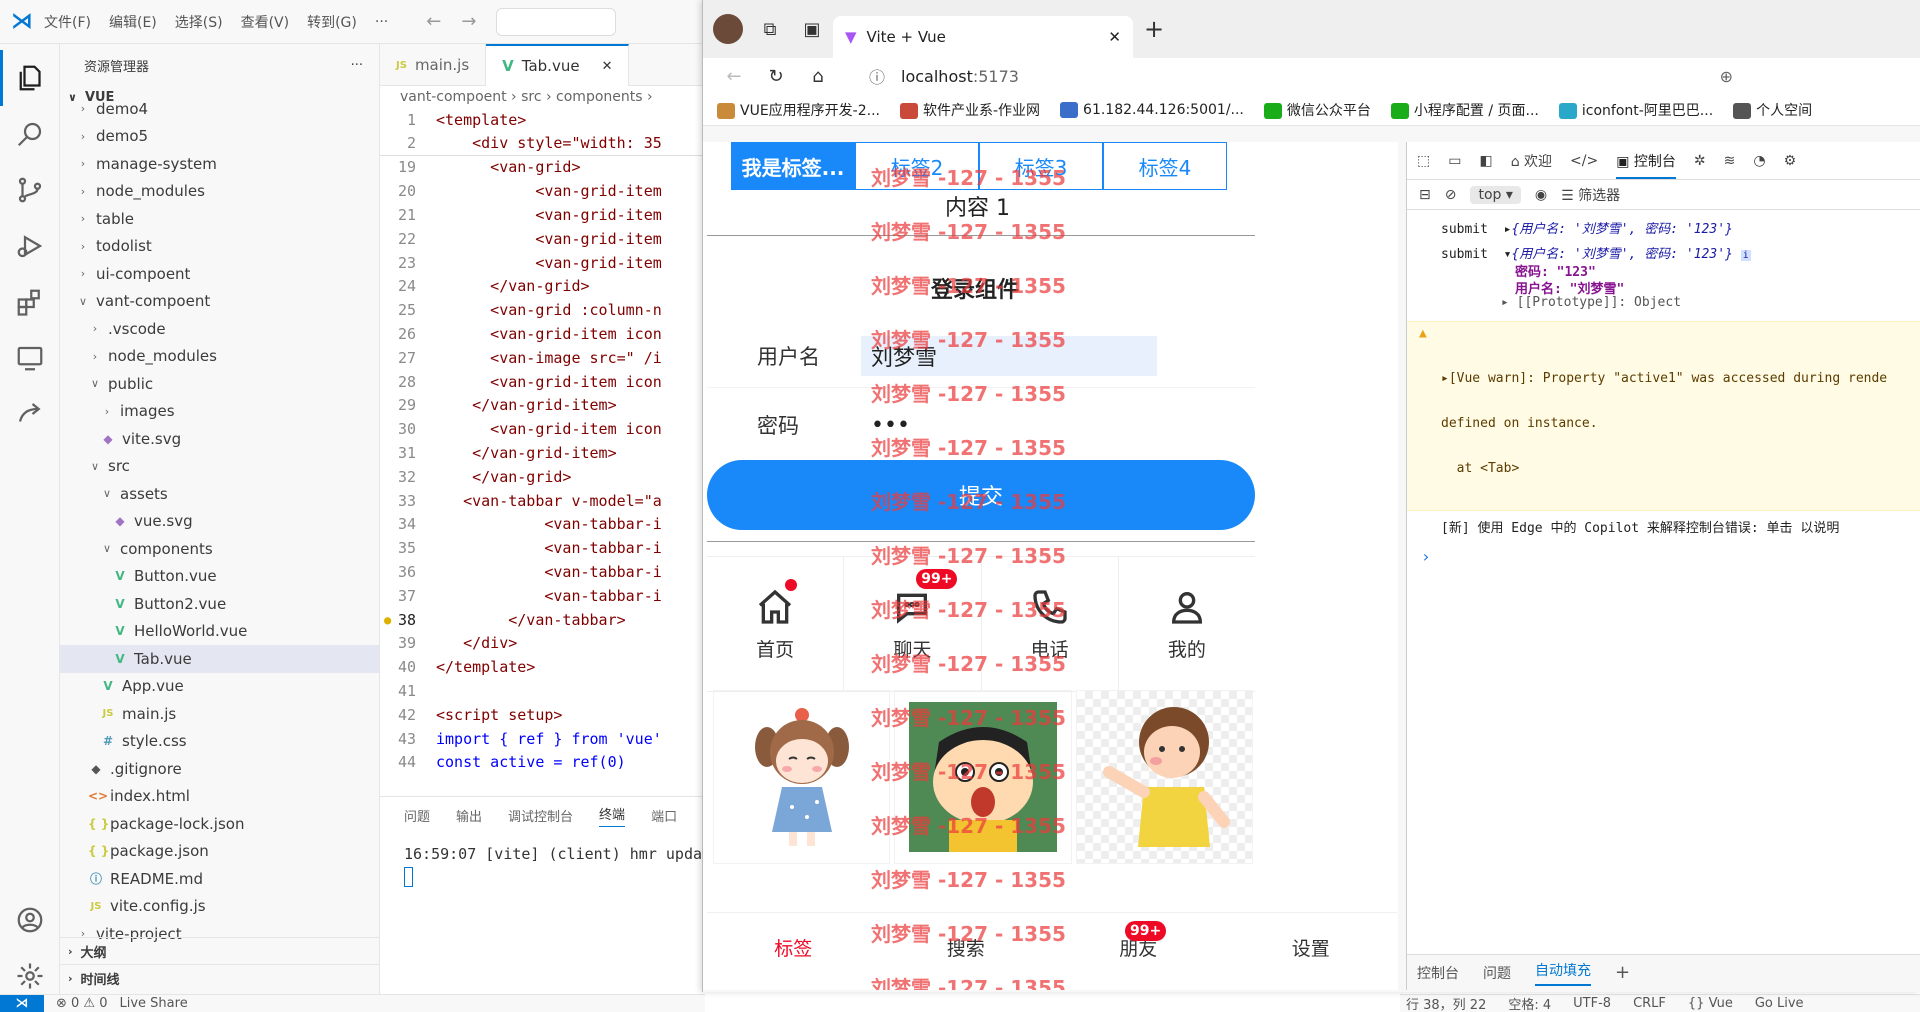 Image resolution: width=1920 pixels, height=1012 pixels. What do you see at coordinates (969, 110) in the screenshot?
I see `favorite-item: 软件产业系-作业网` at bounding box center [969, 110].